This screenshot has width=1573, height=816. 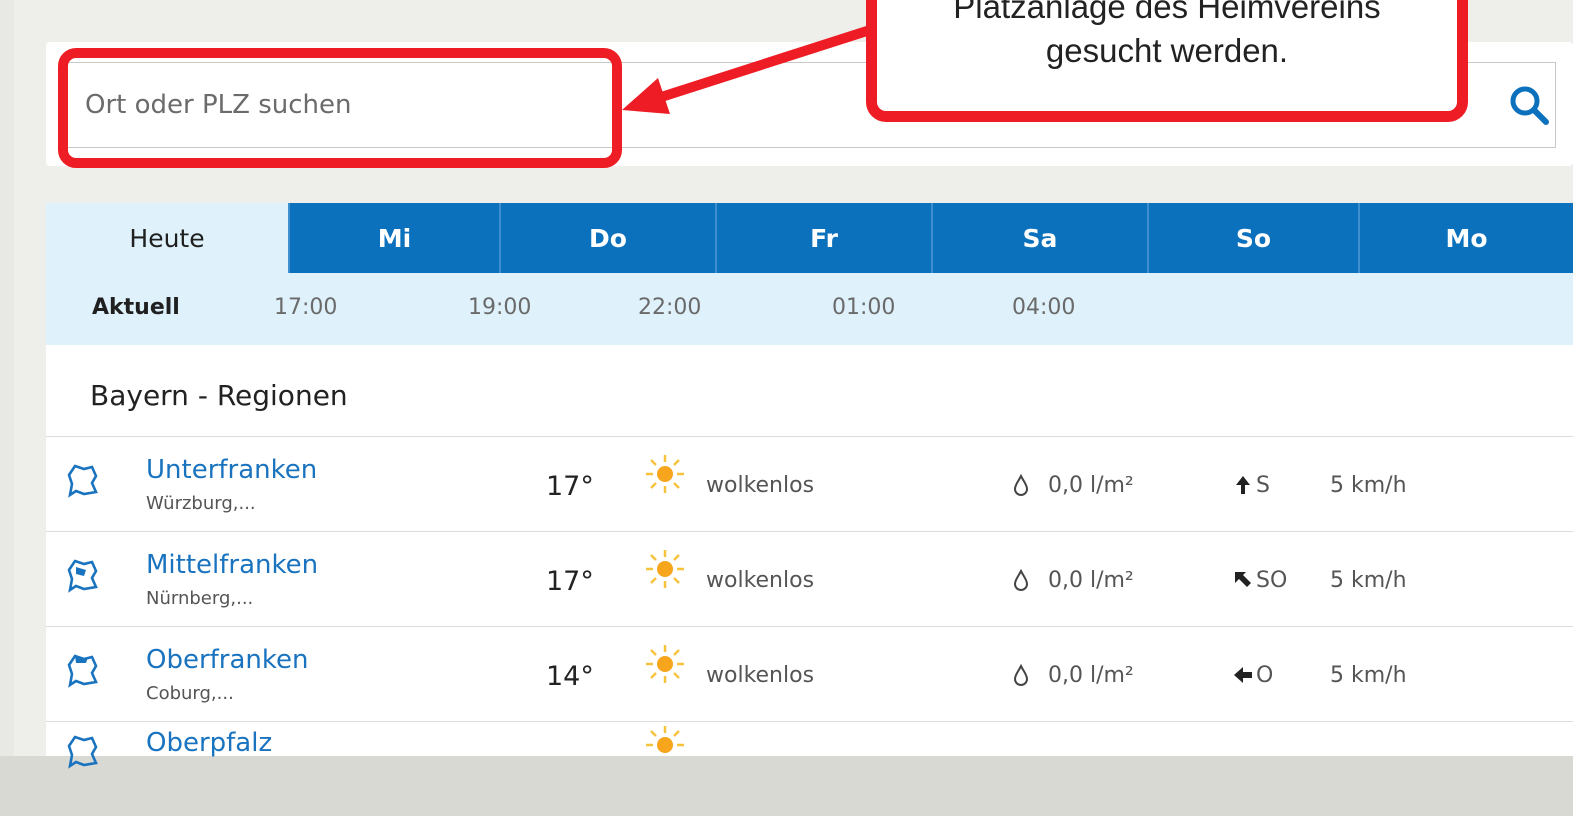 I want to click on arrow-up-icon, so click(x=1243, y=485).